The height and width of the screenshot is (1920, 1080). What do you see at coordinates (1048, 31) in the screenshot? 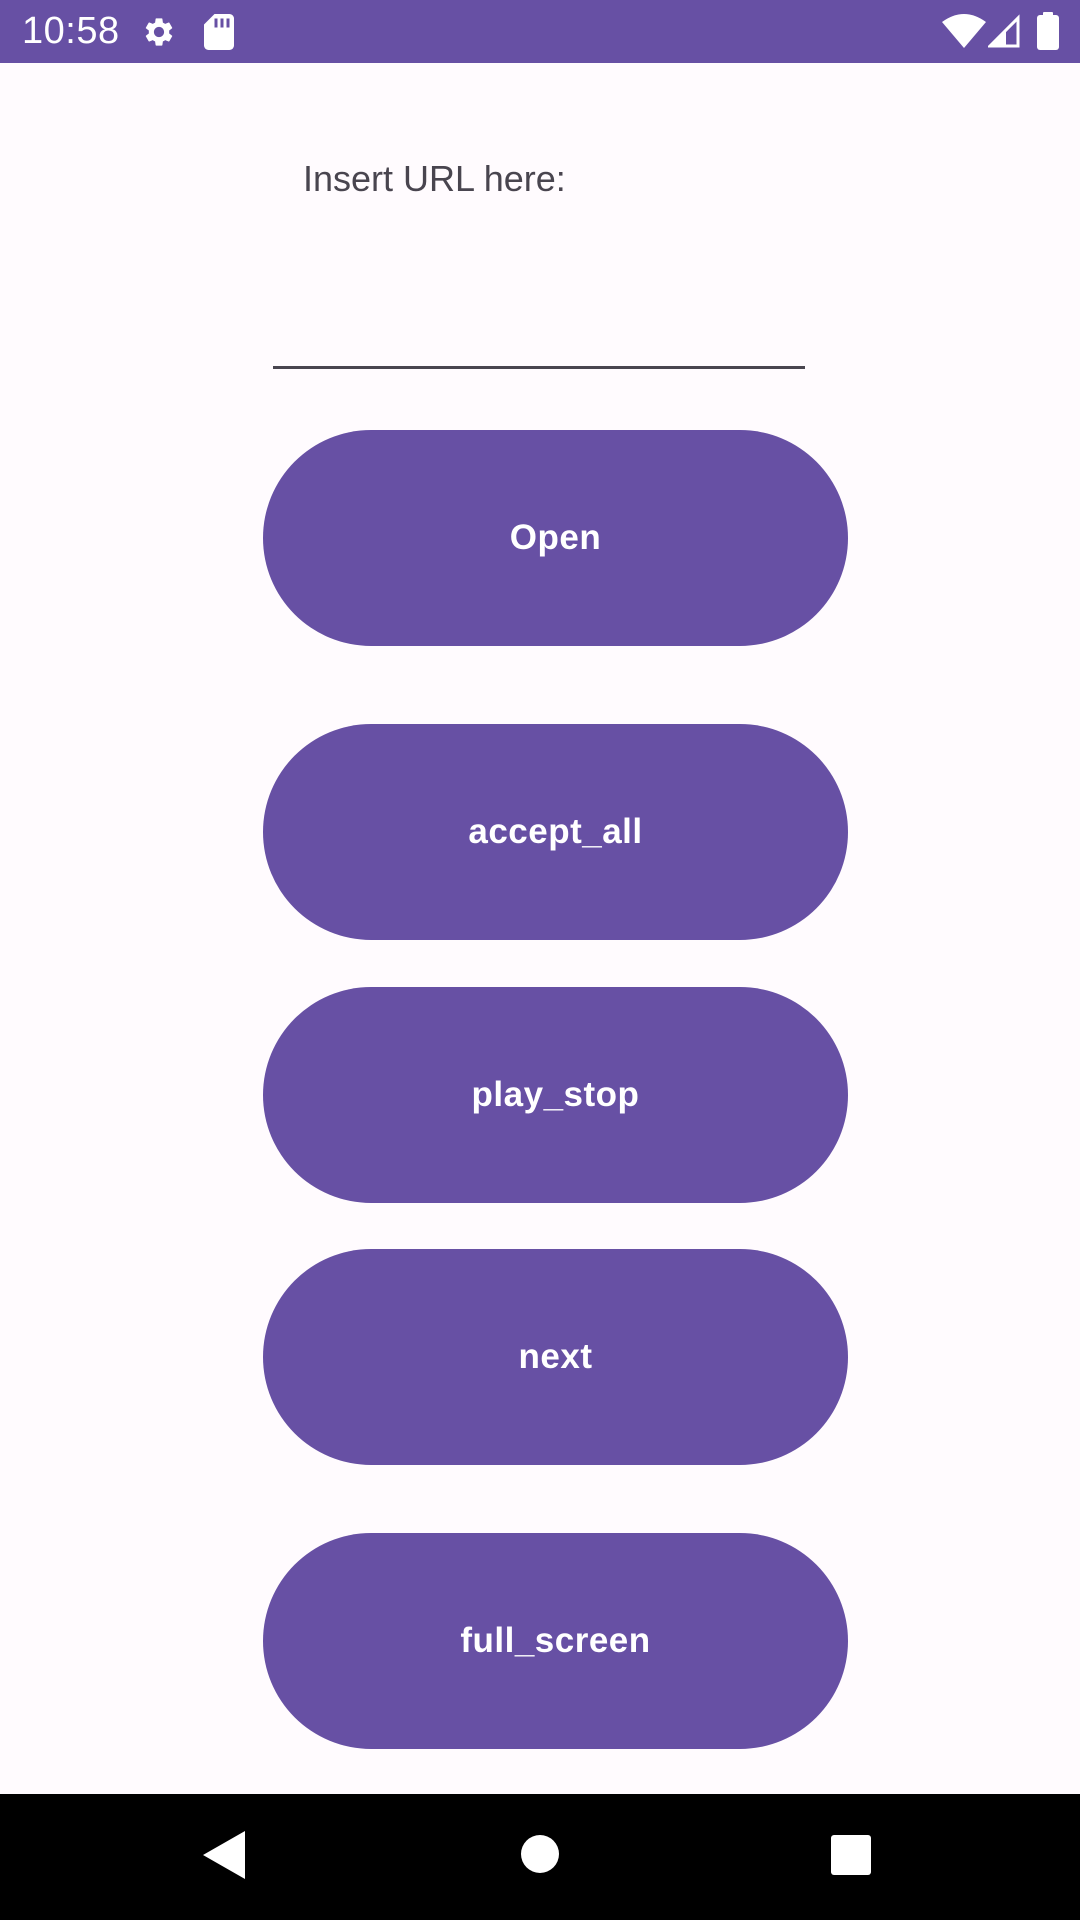
I see `battery-icon` at bounding box center [1048, 31].